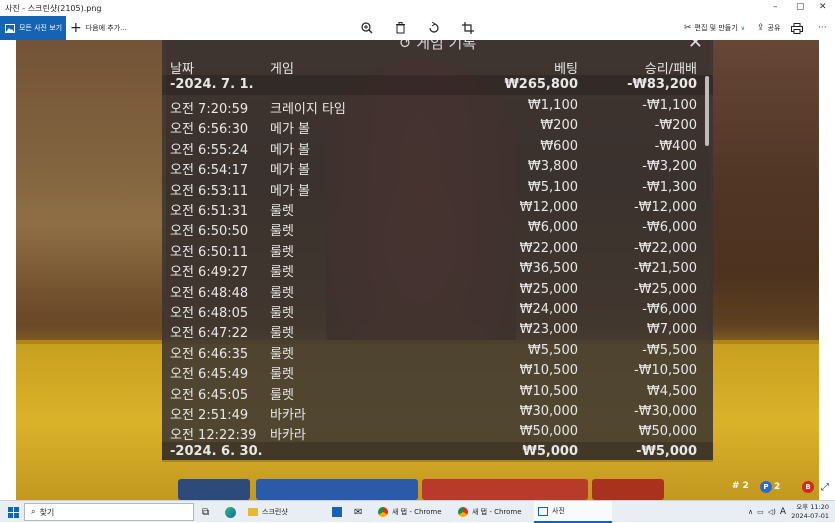  What do you see at coordinates (665, 289) in the screenshot?
I see `row-win-loss: -₩25,000` at bounding box center [665, 289].